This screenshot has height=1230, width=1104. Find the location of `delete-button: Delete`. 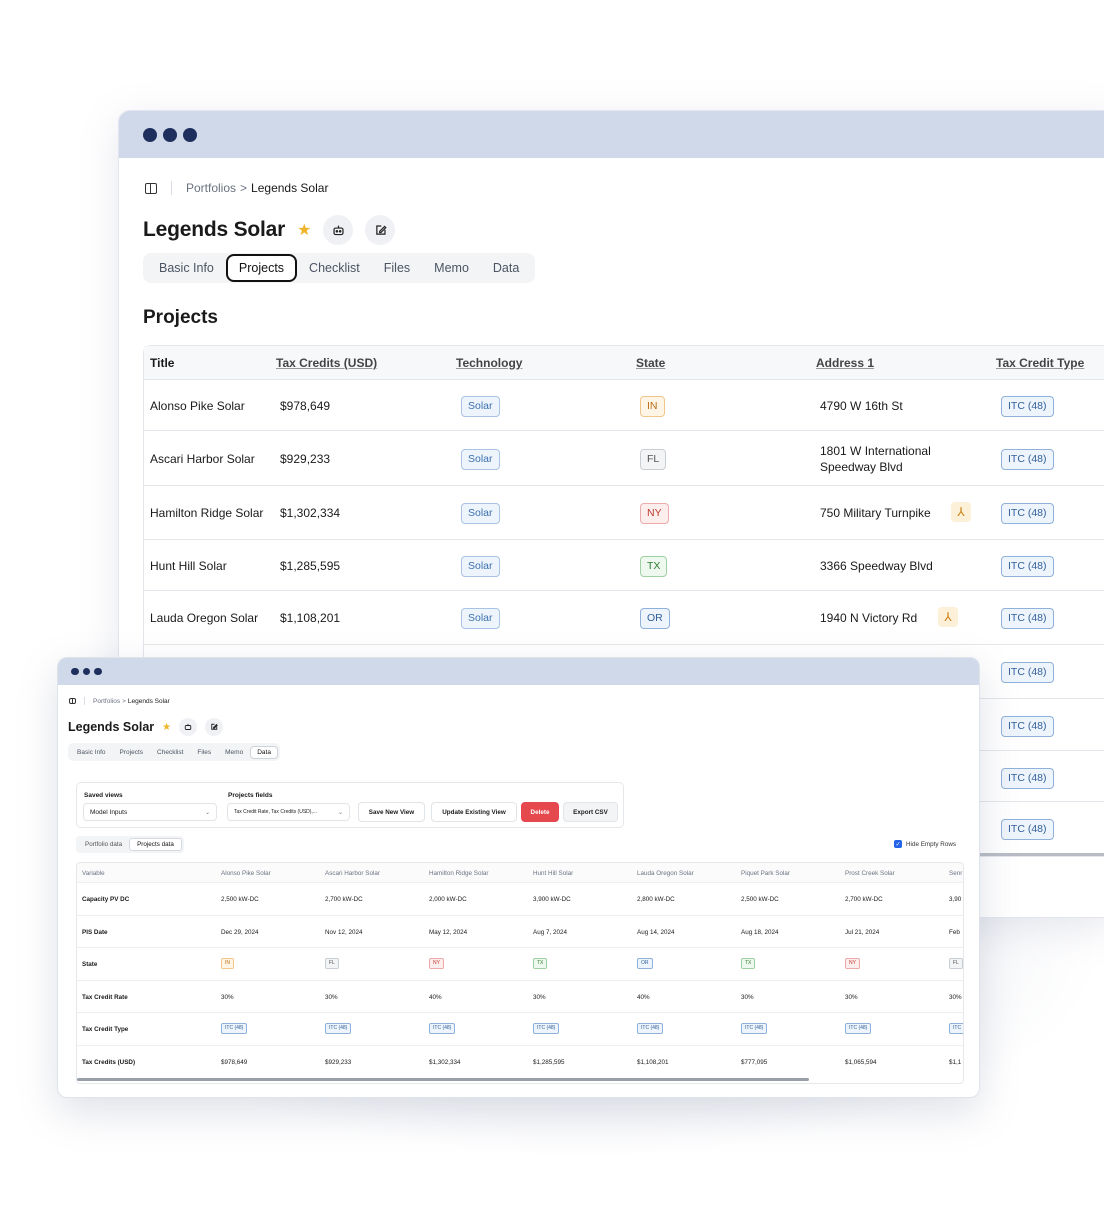

delete-button: Delete is located at coordinates (540, 812).